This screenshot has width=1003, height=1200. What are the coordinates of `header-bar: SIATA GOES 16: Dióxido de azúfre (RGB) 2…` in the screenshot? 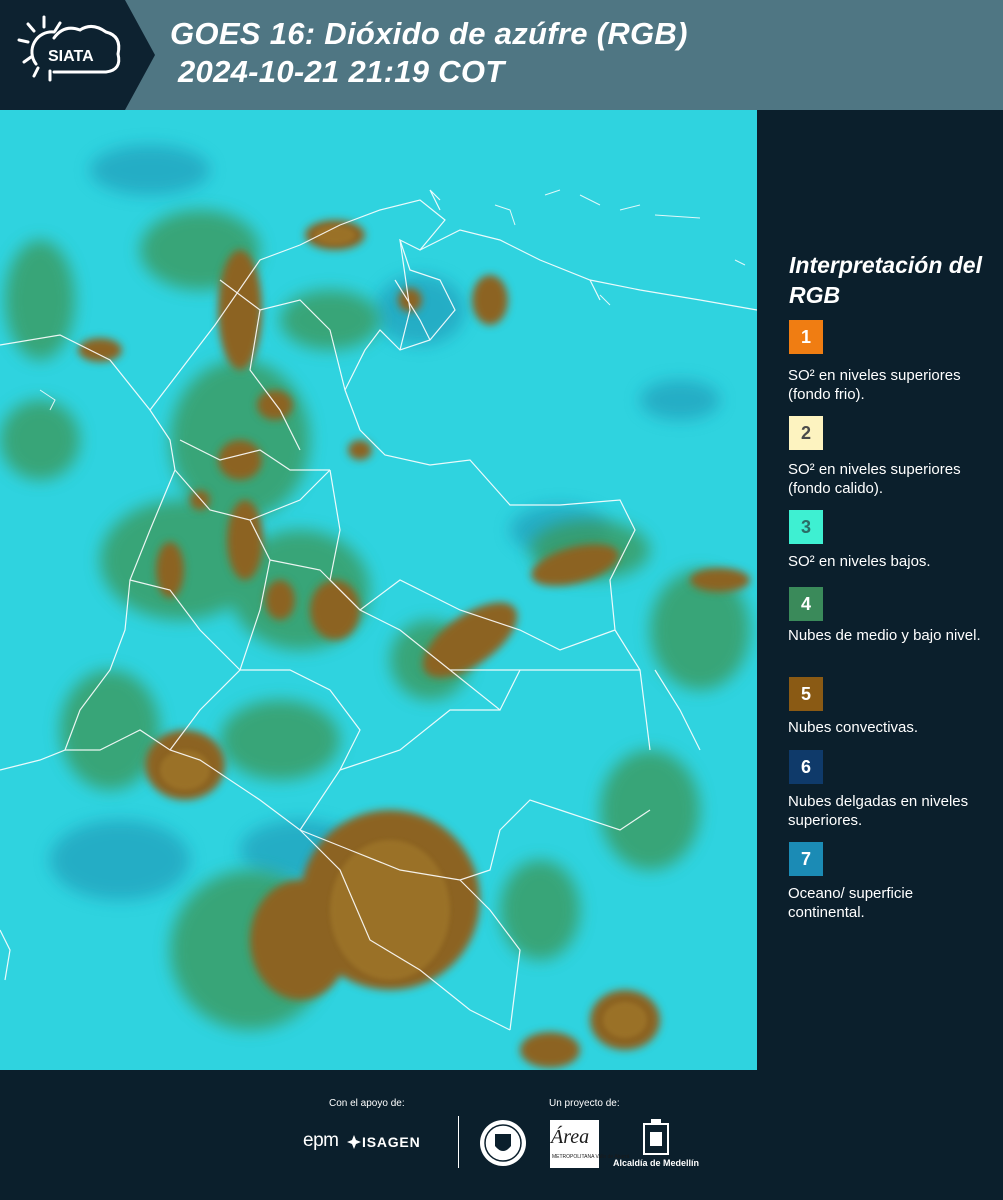 It's located at (501, 55).